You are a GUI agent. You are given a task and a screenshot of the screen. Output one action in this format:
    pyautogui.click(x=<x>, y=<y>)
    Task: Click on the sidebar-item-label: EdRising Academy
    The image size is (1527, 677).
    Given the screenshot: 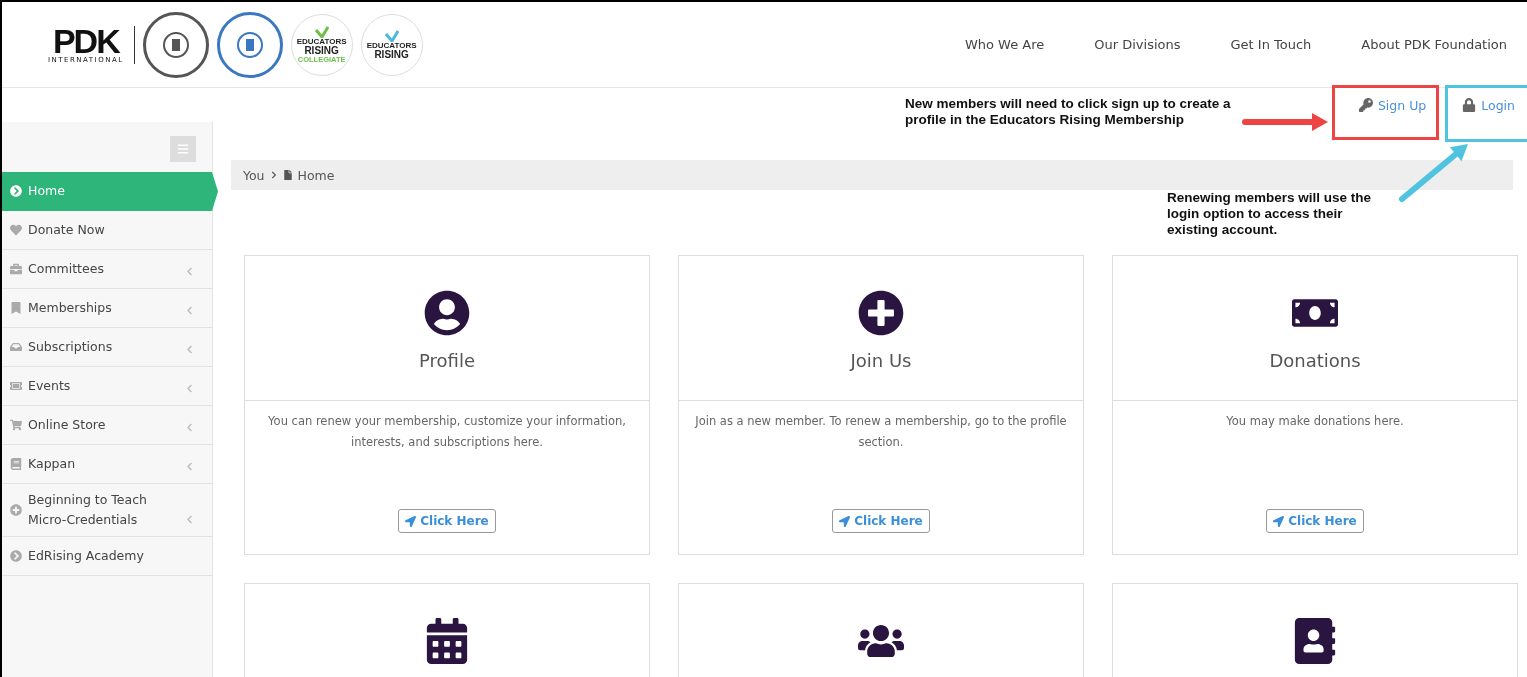 What is the action you would take?
    pyautogui.click(x=86, y=556)
    